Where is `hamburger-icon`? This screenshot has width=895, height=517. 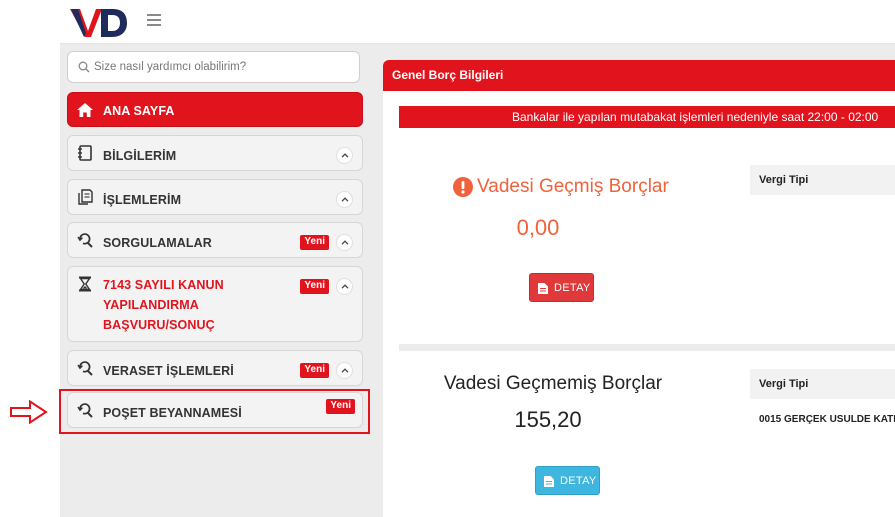 hamburger-icon is located at coordinates (154, 20).